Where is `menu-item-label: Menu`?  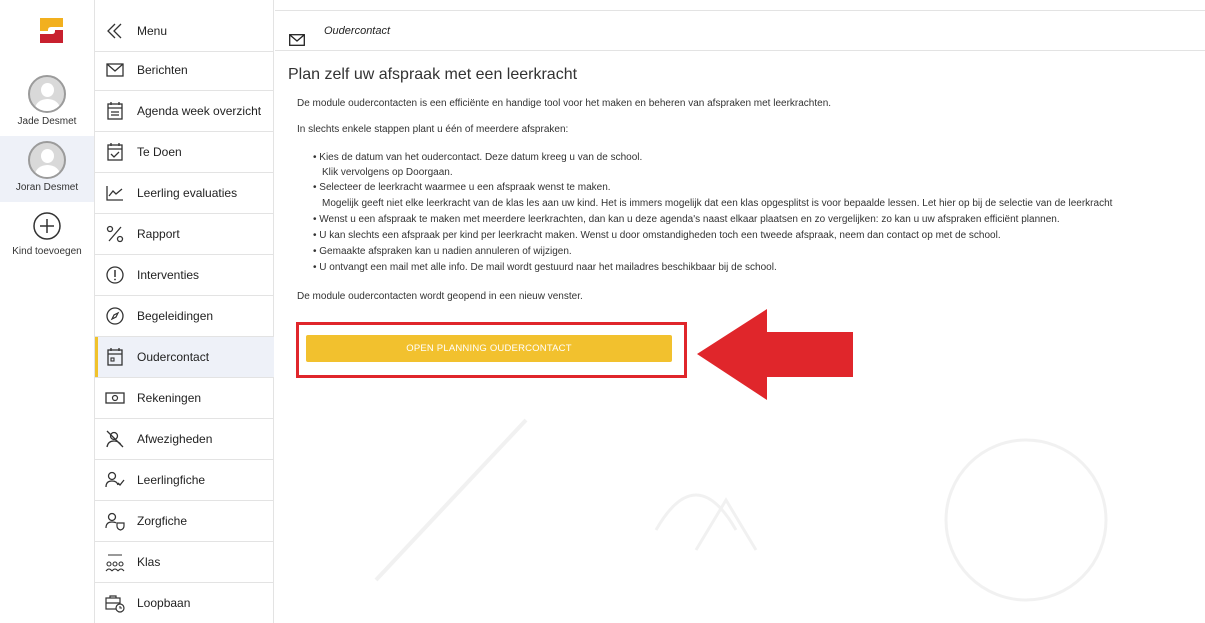 menu-item-label: Menu is located at coordinates (152, 31).